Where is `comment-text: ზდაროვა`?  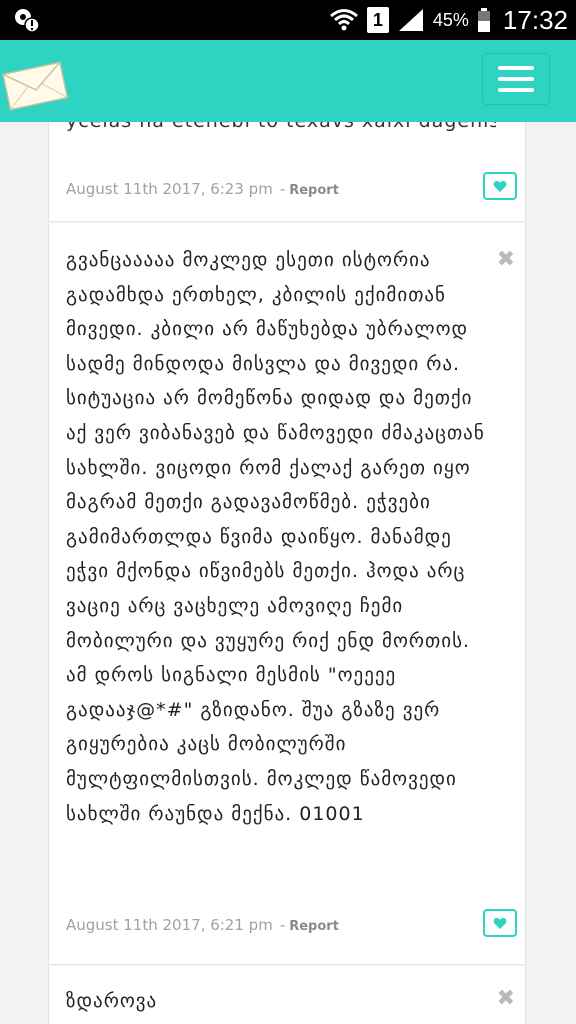 comment-text: ზდაროვა is located at coordinates (112, 1001).